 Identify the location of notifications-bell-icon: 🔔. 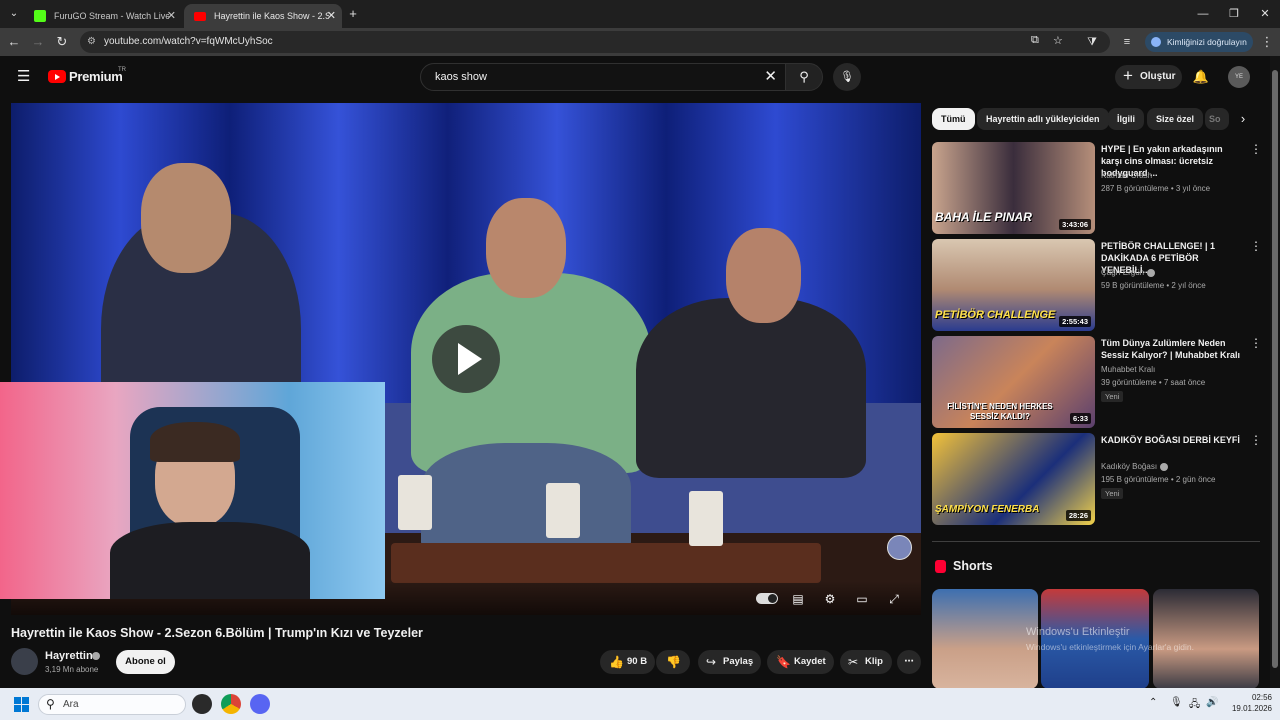
(1201, 77).